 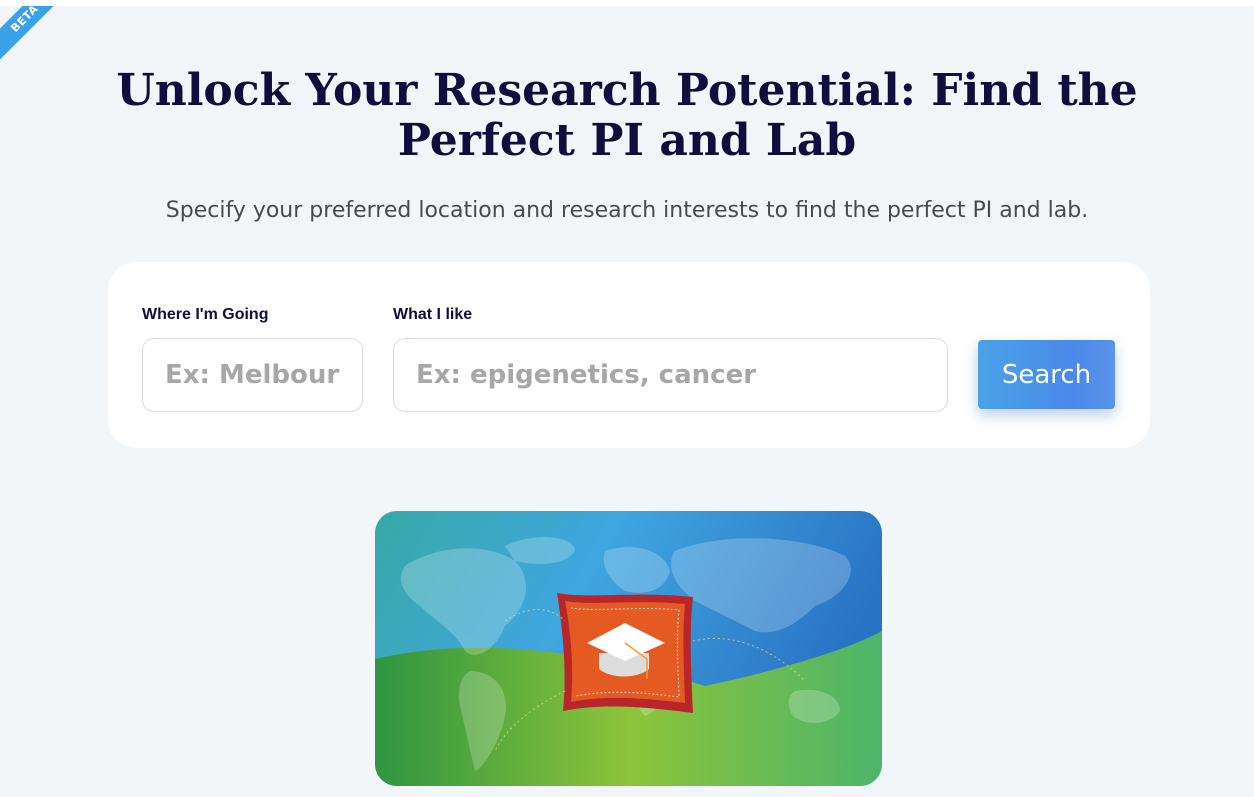 What do you see at coordinates (252, 375) in the screenshot?
I see `location-input` at bounding box center [252, 375].